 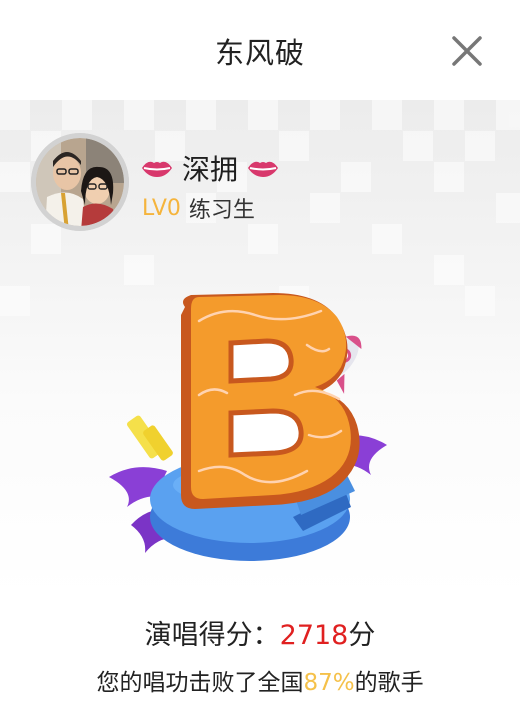 I want to click on grade-letter, so click(x=270, y=401).